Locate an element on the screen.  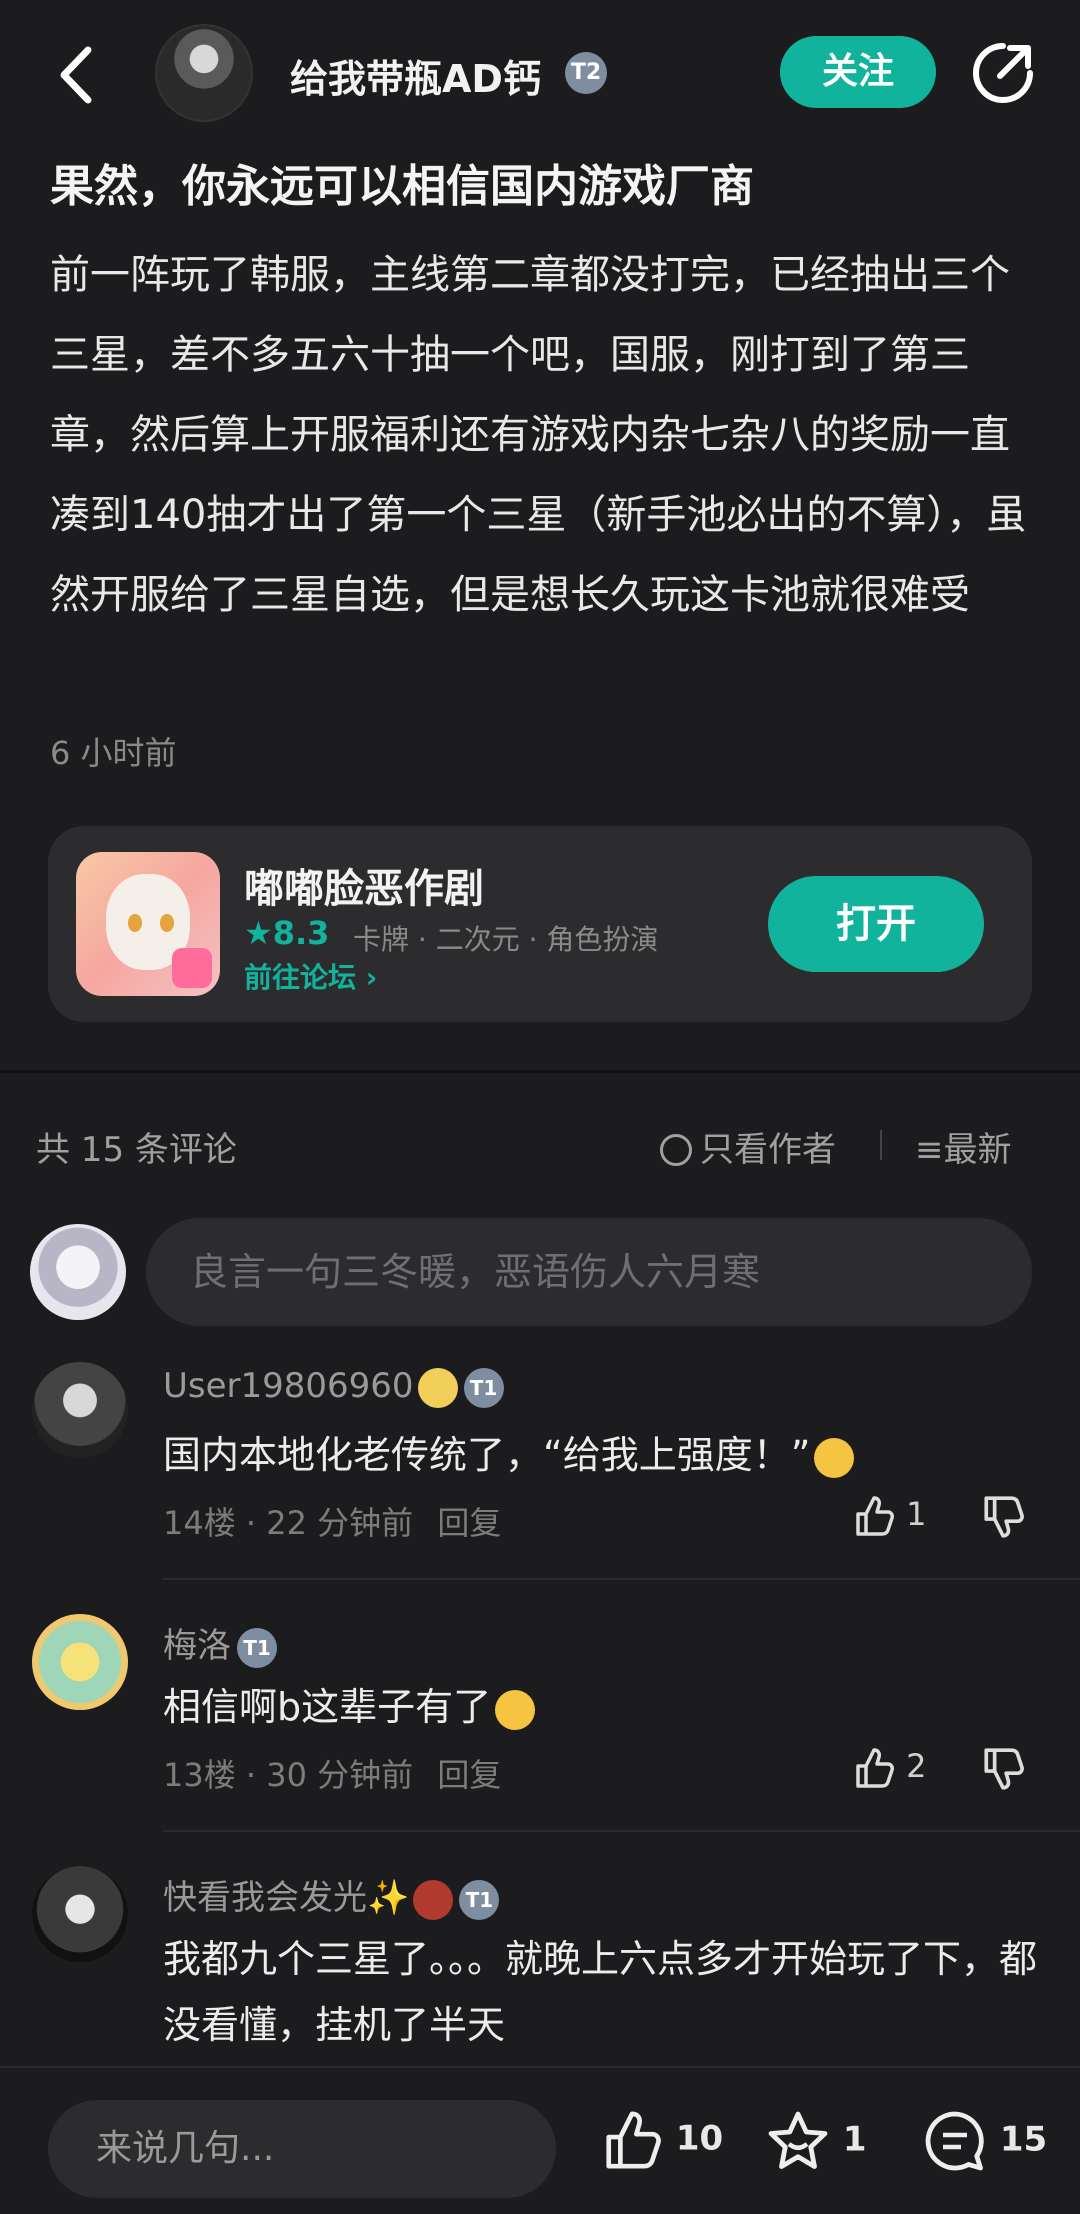
comment-meta: 13楼 · 30 分钟前 回复 is located at coordinates (332, 1773).